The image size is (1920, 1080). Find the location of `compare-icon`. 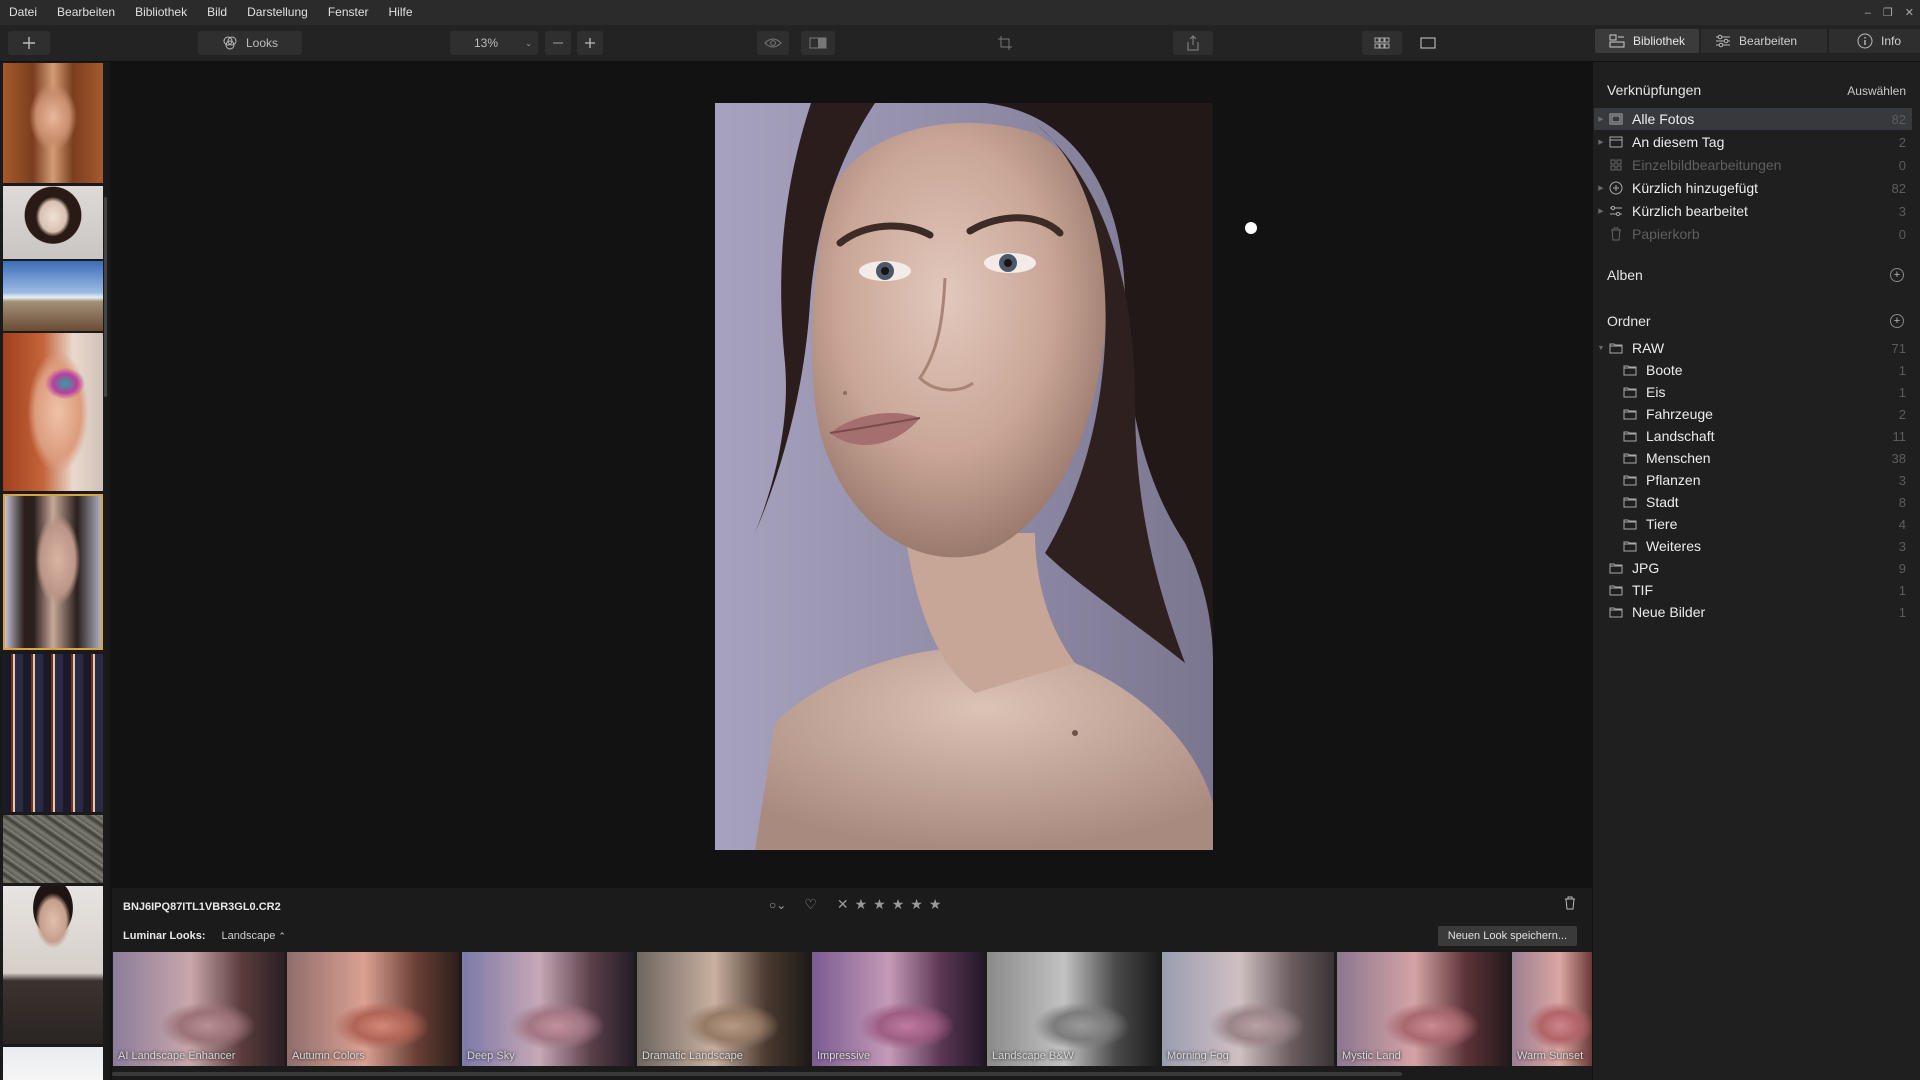

compare-icon is located at coordinates (818, 43).